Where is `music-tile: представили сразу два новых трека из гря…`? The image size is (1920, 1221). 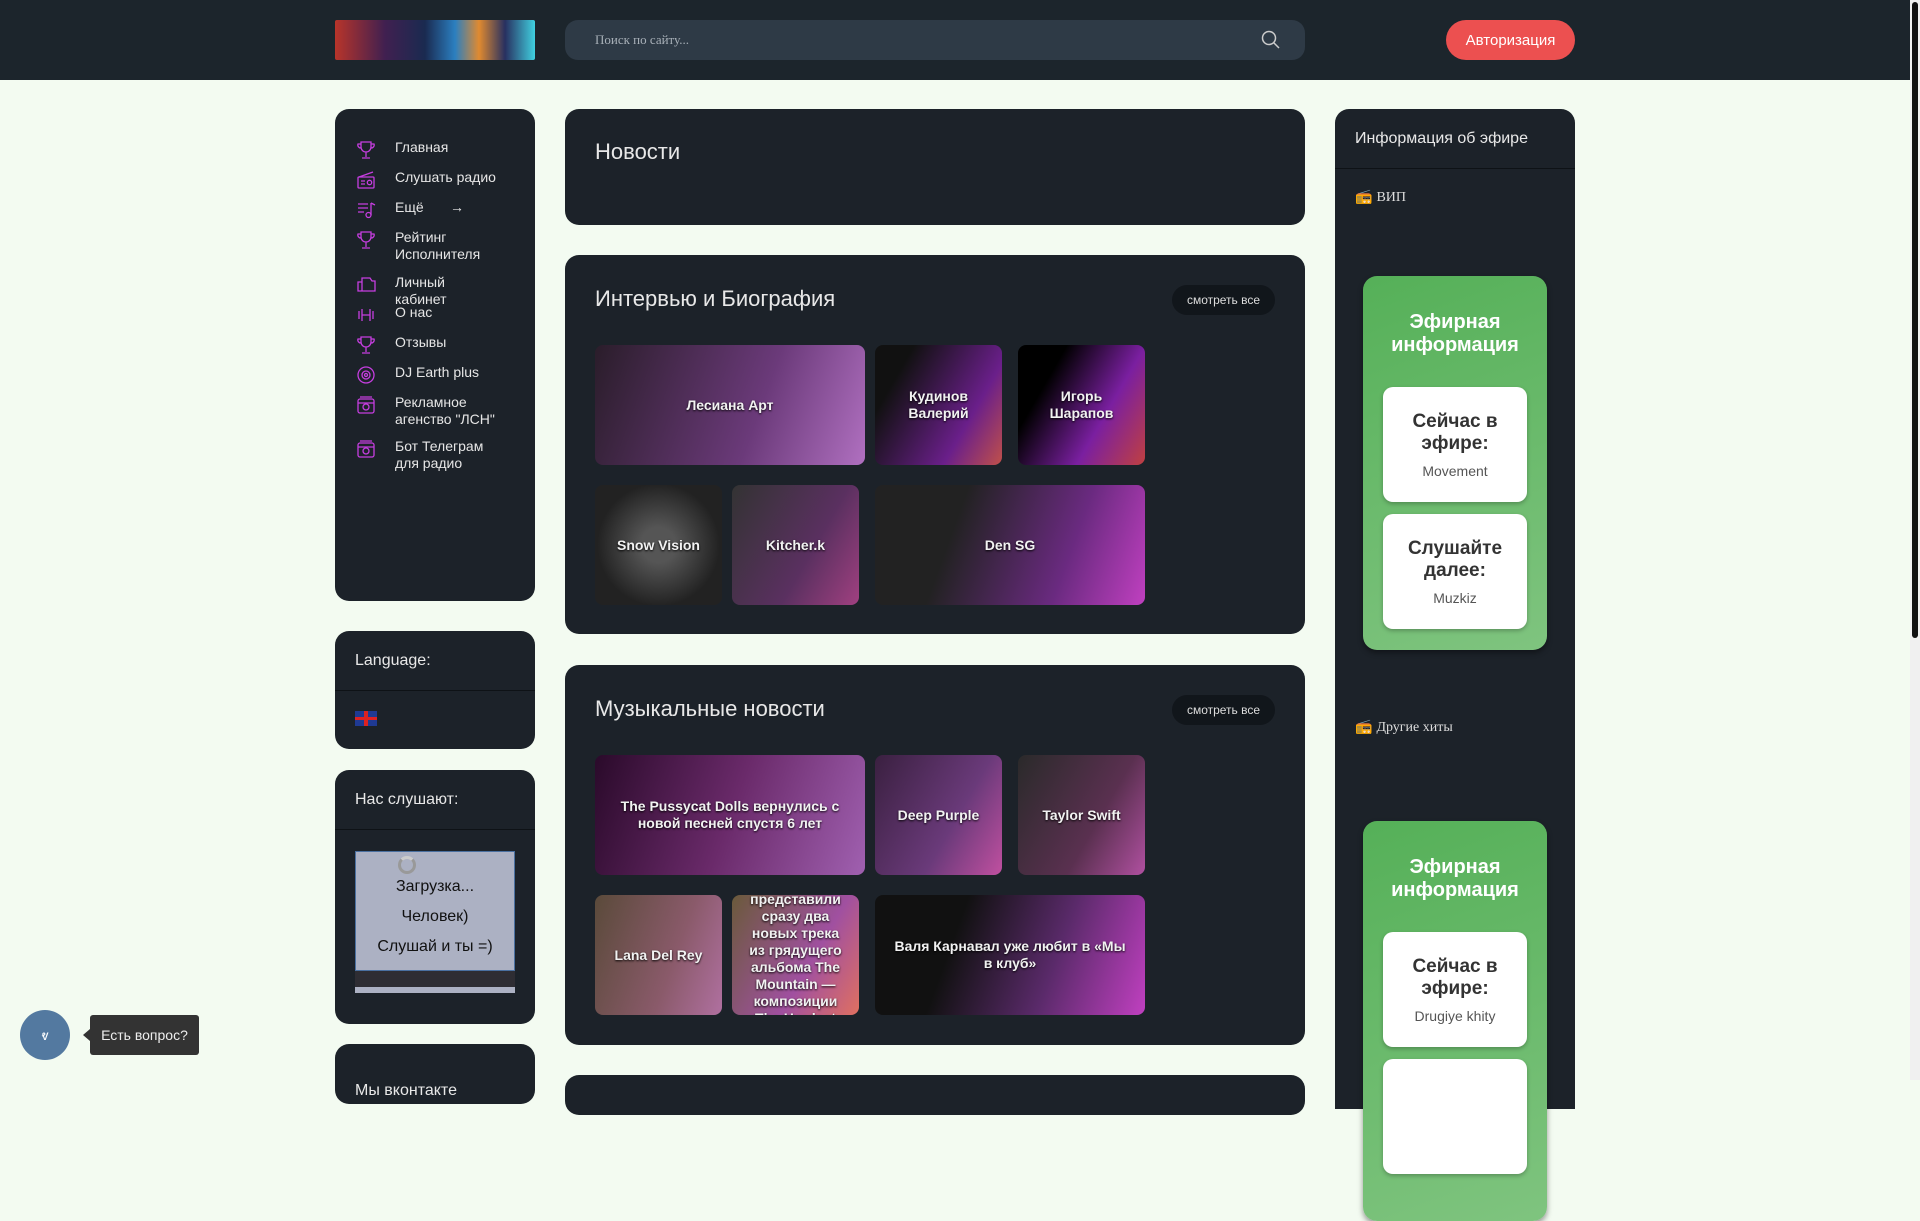 music-tile: представили сразу два новых трека из гря… is located at coordinates (795, 955).